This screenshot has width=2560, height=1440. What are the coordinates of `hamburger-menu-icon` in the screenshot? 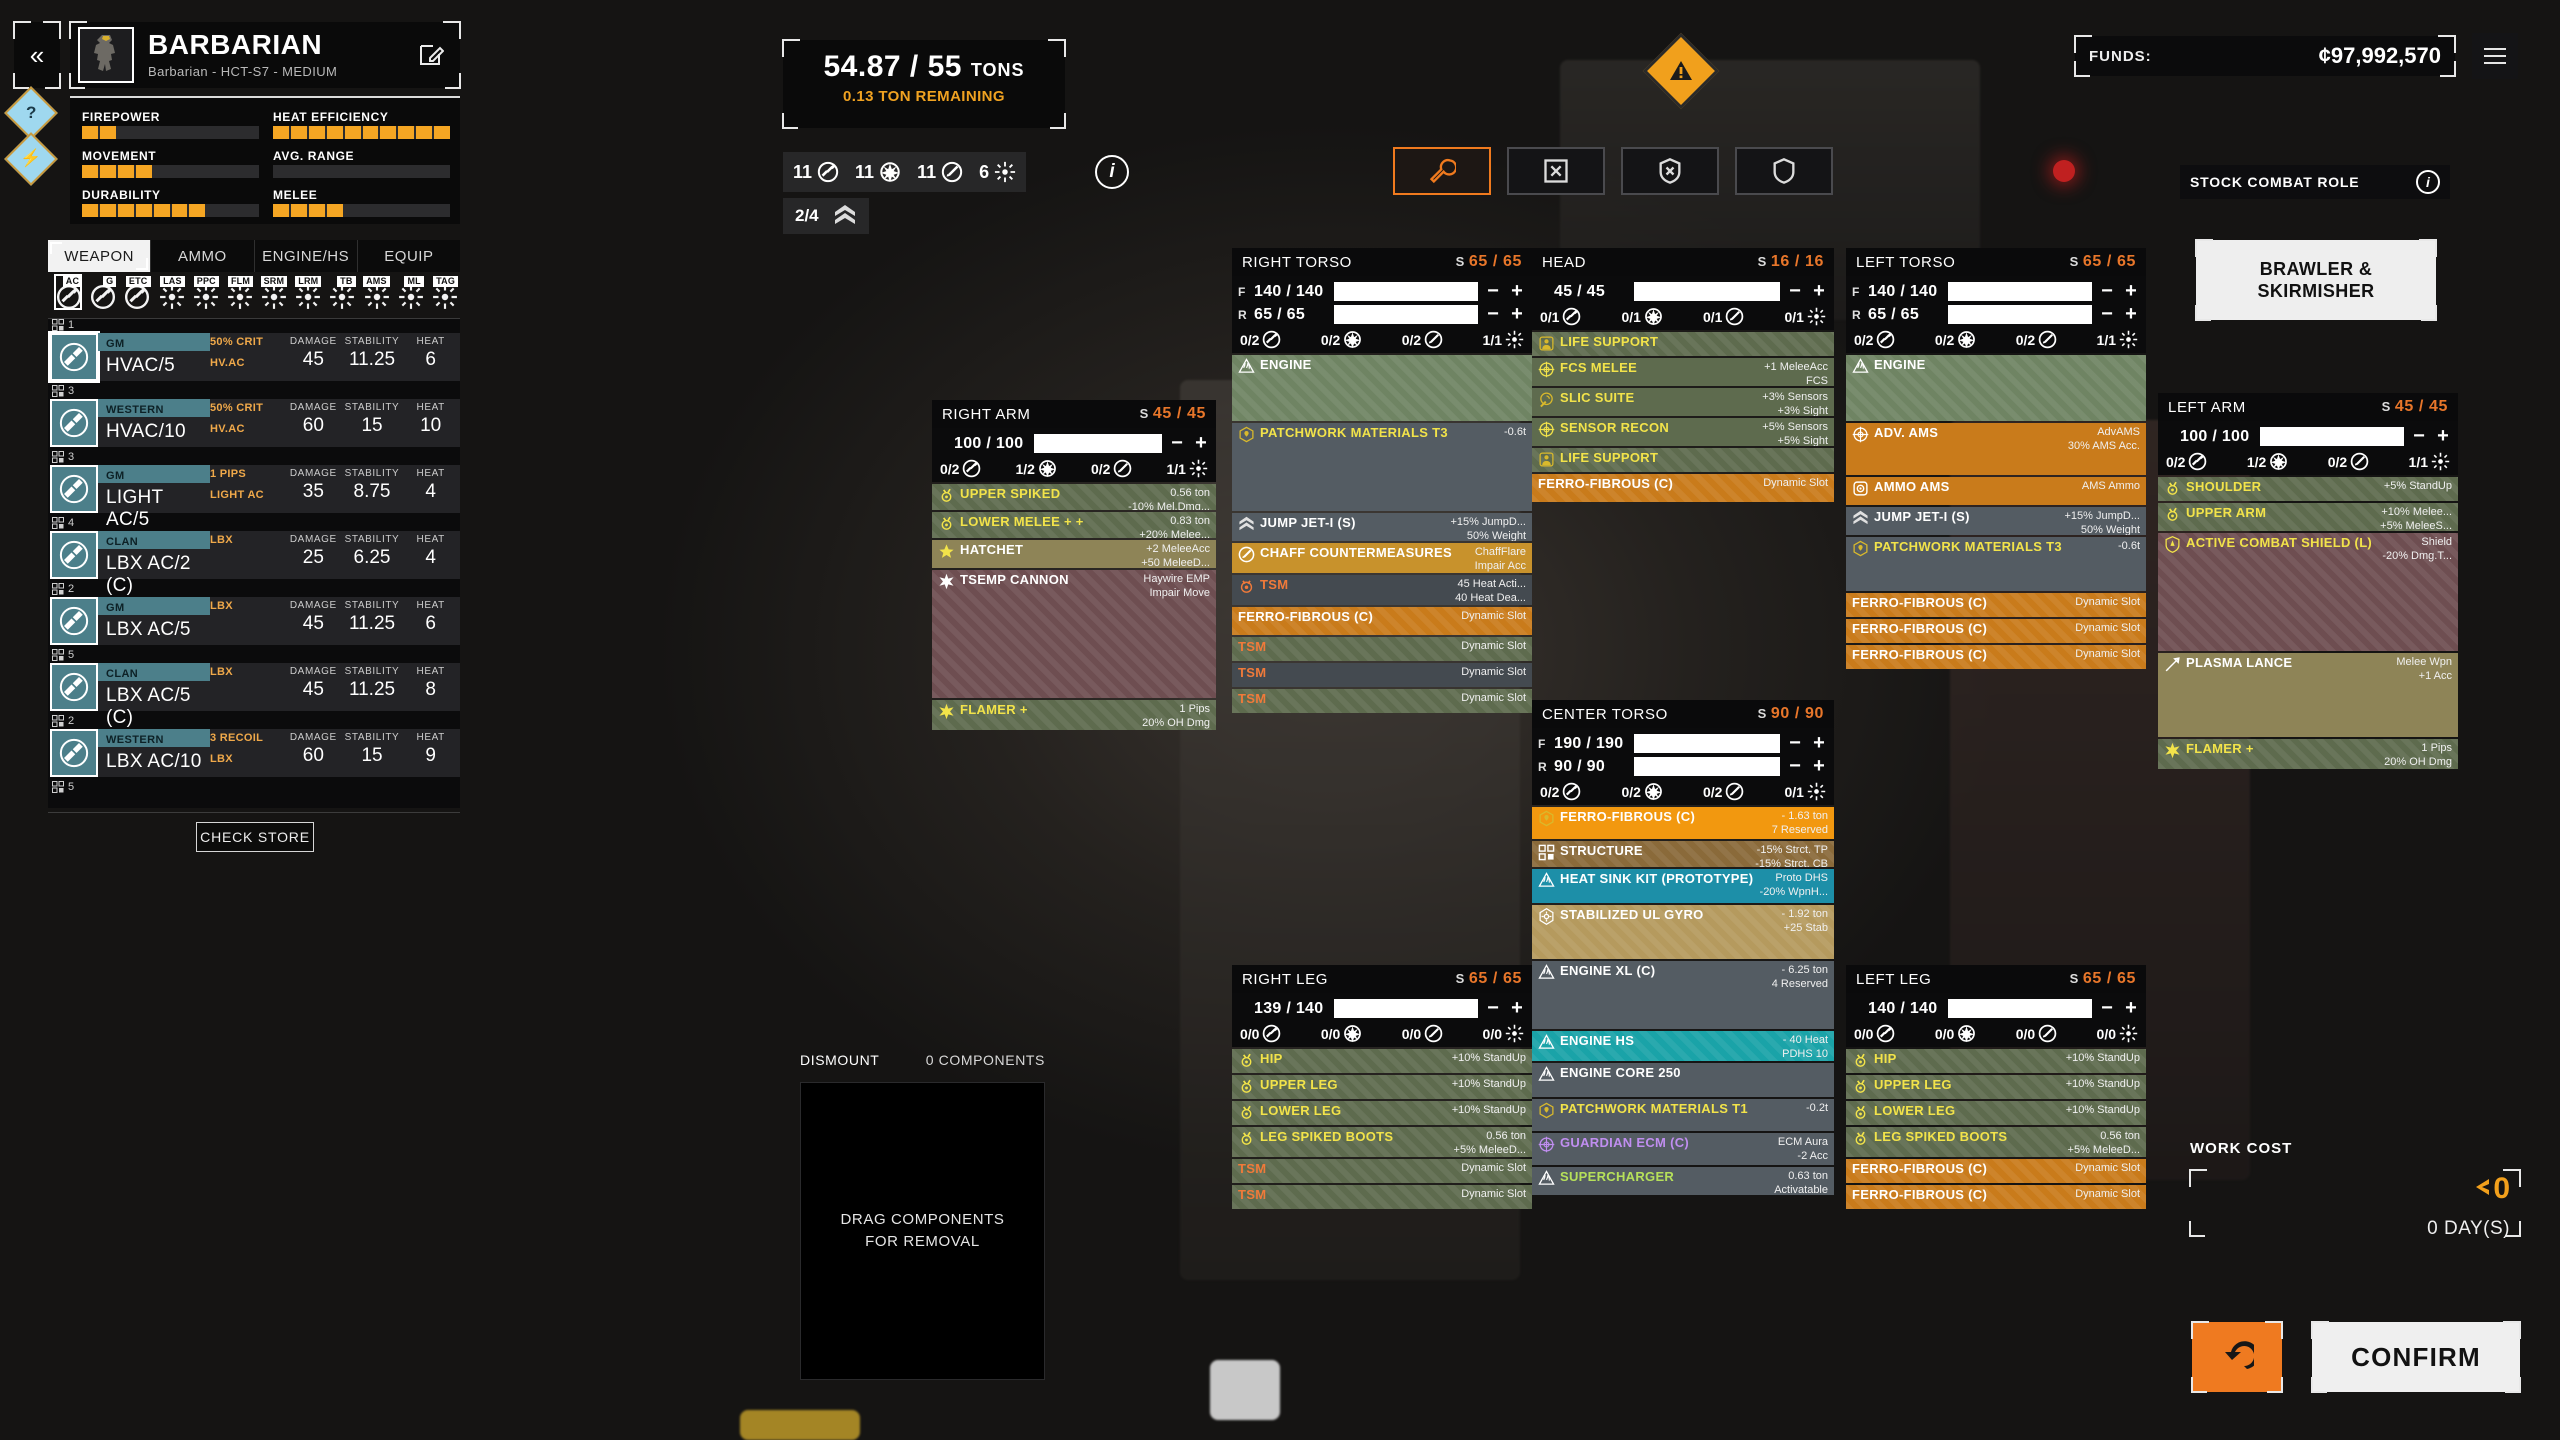 It's located at (2495, 56).